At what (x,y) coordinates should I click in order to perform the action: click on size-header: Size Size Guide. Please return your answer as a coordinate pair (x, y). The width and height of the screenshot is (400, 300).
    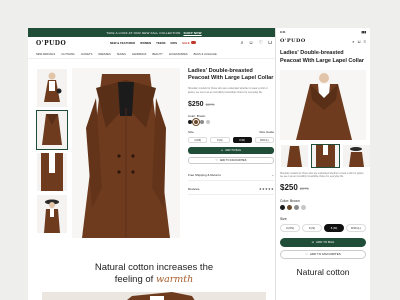
    Looking at the image, I should click on (231, 132).